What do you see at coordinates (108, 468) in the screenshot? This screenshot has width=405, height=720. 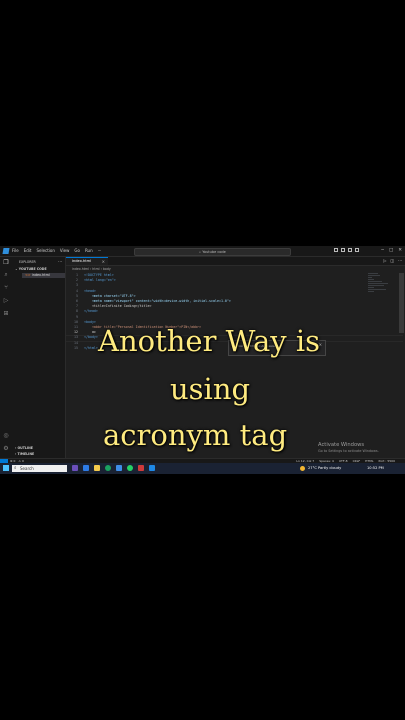 I see `chrome-icon` at bounding box center [108, 468].